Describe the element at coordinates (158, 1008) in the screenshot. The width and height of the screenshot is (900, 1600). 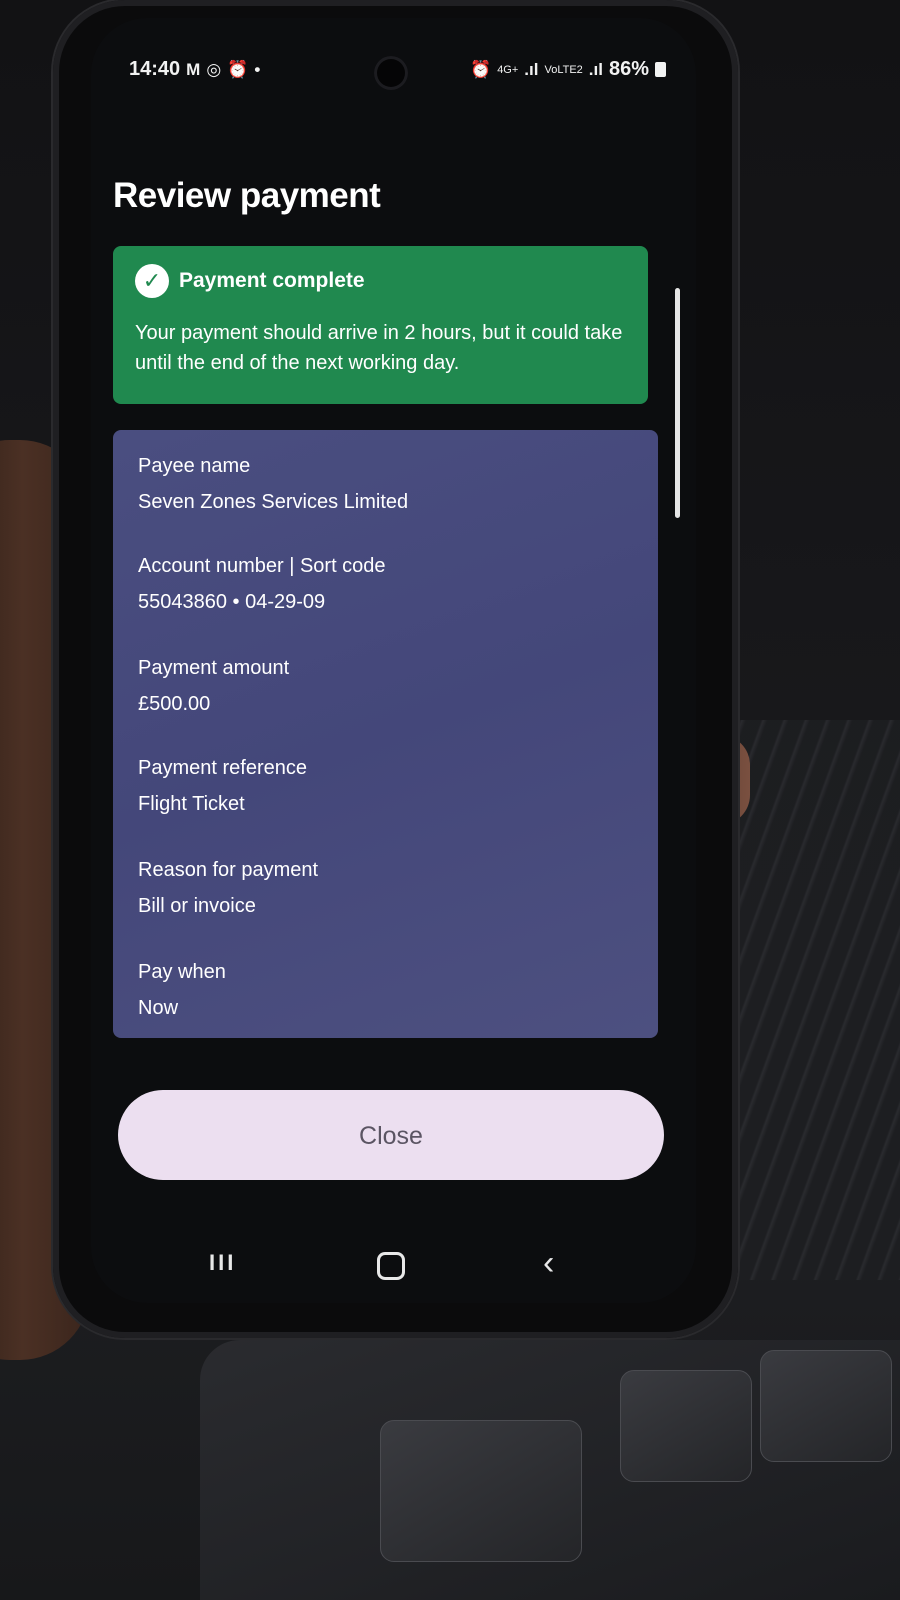
I see `detail-value: Now` at that location.